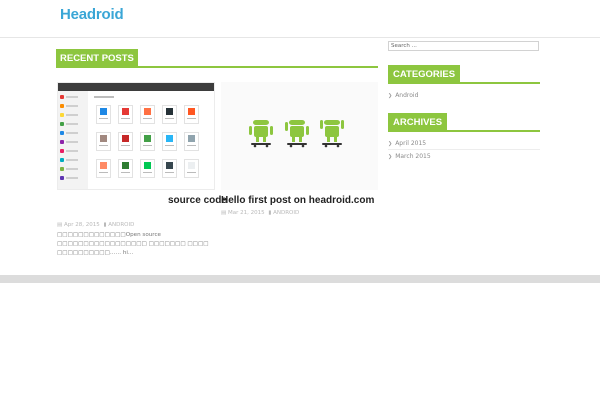  What do you see at coordinates (246, 213) in the screenshot?
I see `post-date: Mar 21, 2015` at bounding box center [246, 213].